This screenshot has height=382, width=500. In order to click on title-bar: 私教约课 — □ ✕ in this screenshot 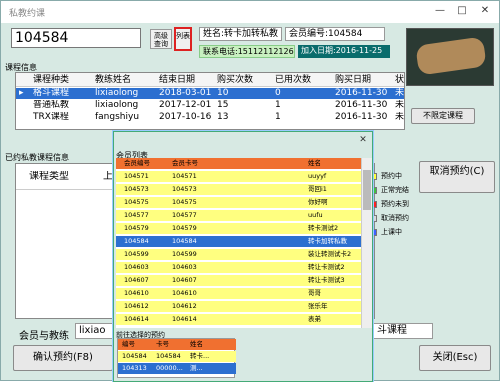, I will do `click(250, 12)`.